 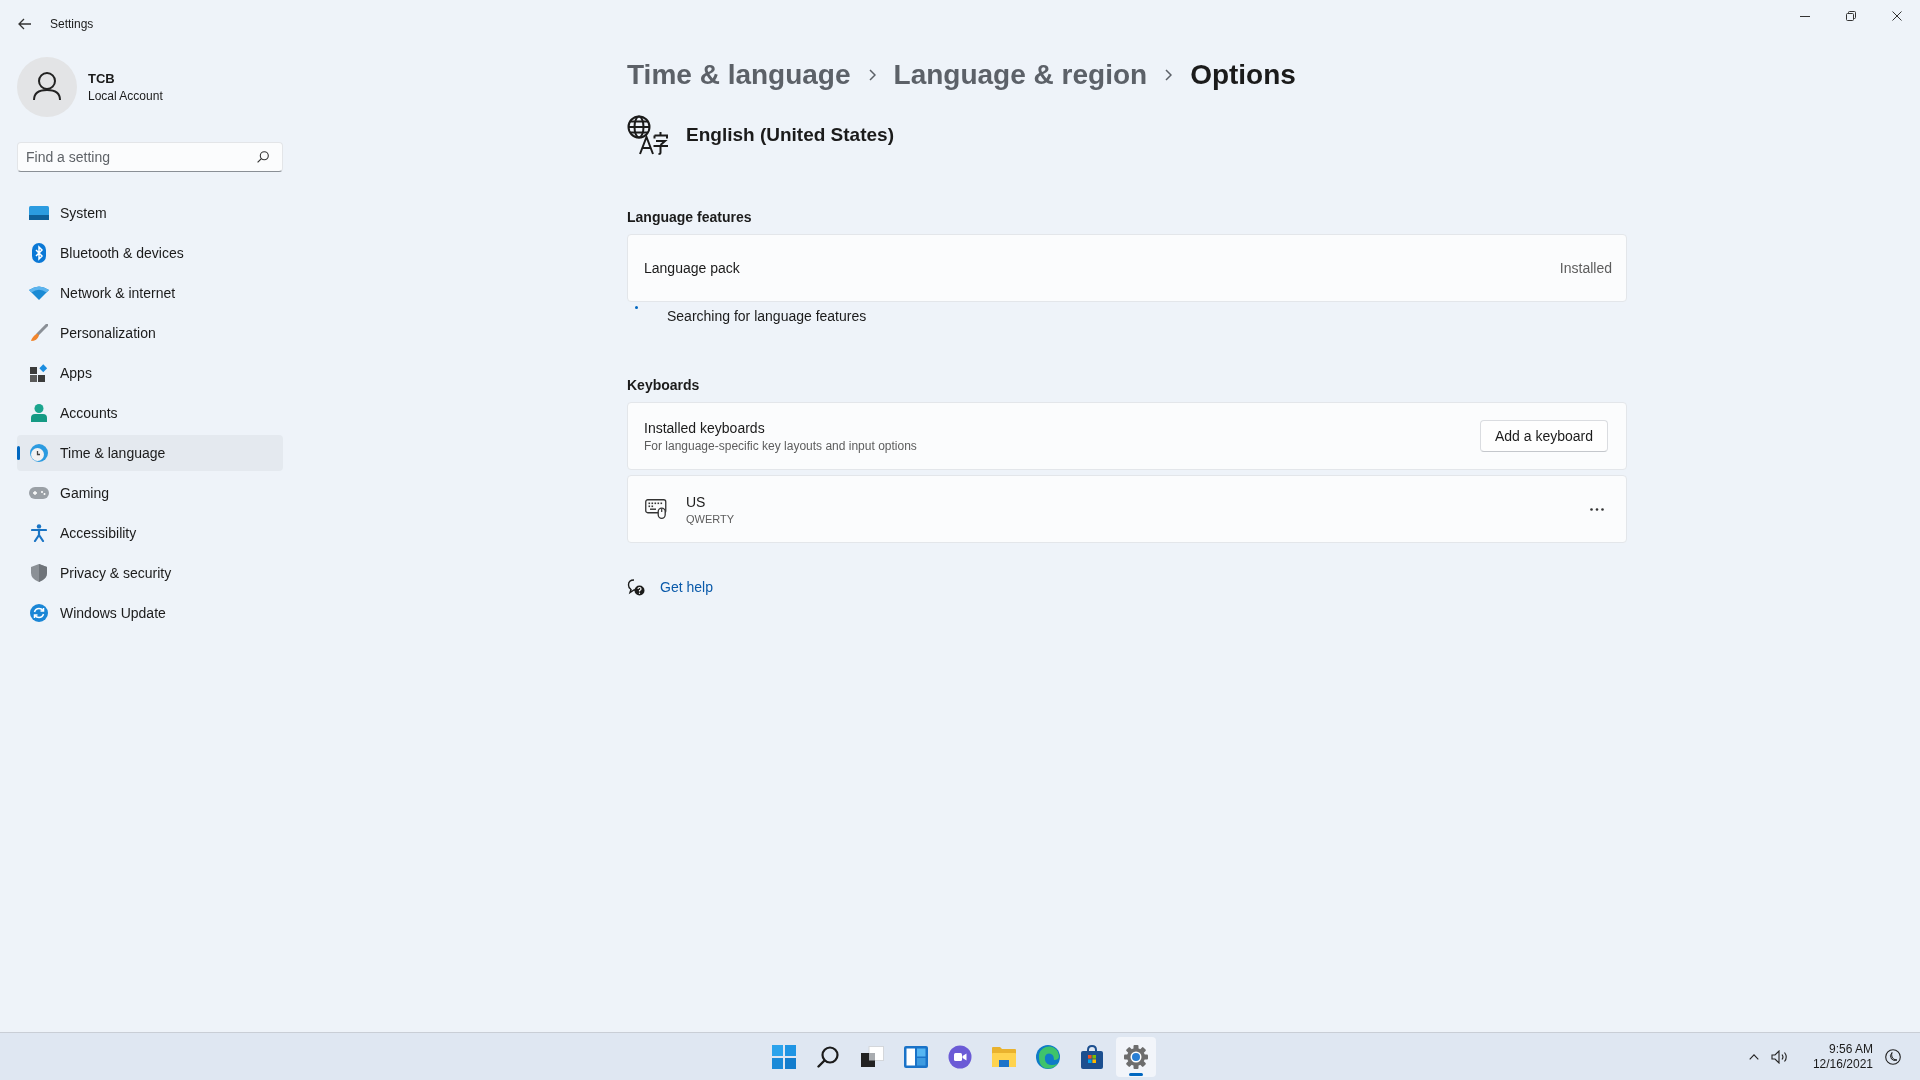 What do you see at coordinates (150, 453) in the screenshot?
I see `nav-item: Time & language` at bounding box center [150, 453].